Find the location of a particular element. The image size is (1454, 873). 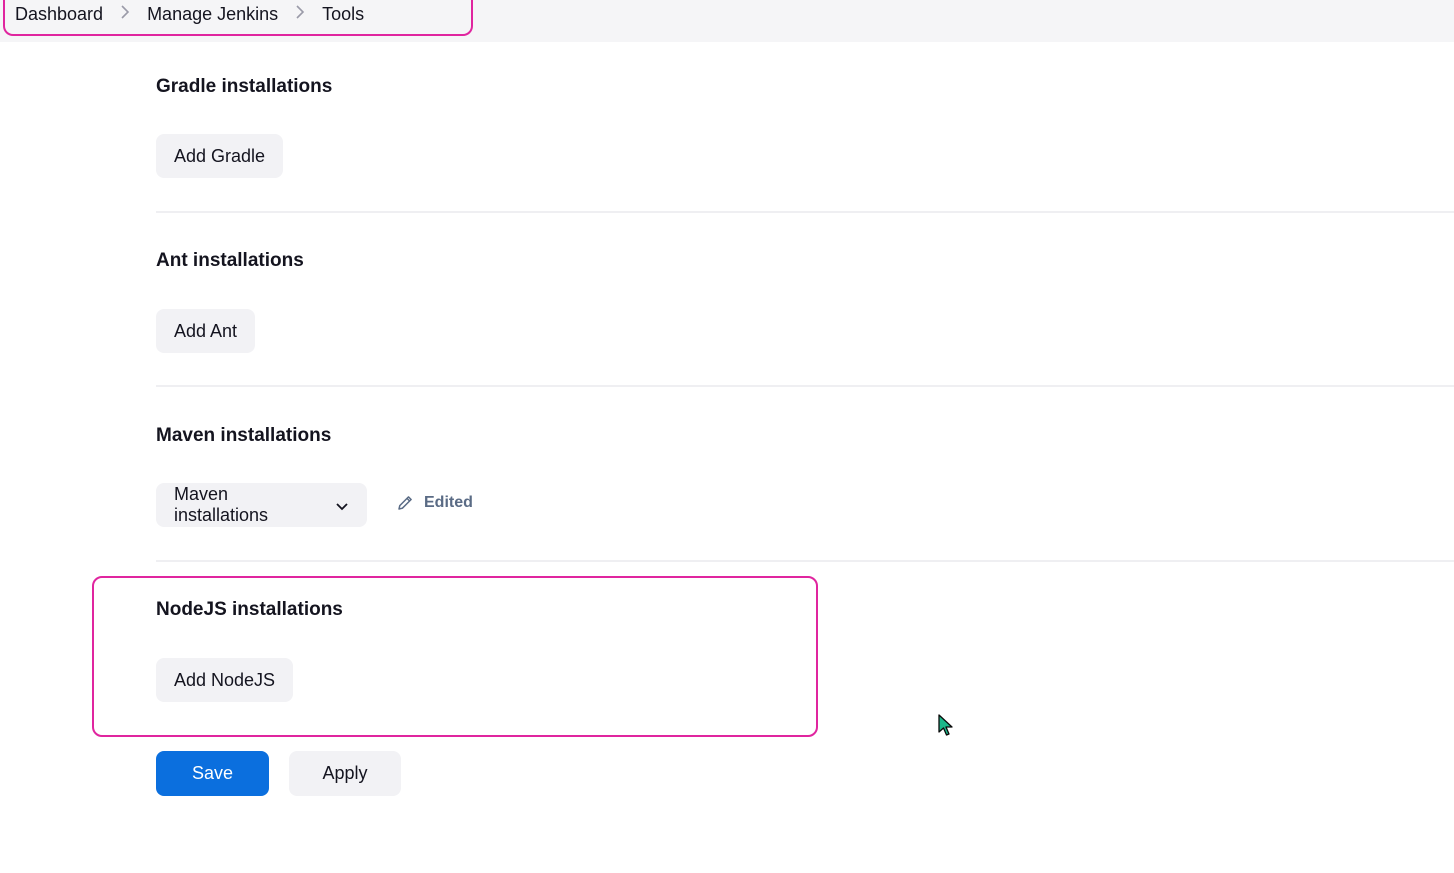

apply-button: Apply is located at coordinates (345, 773).